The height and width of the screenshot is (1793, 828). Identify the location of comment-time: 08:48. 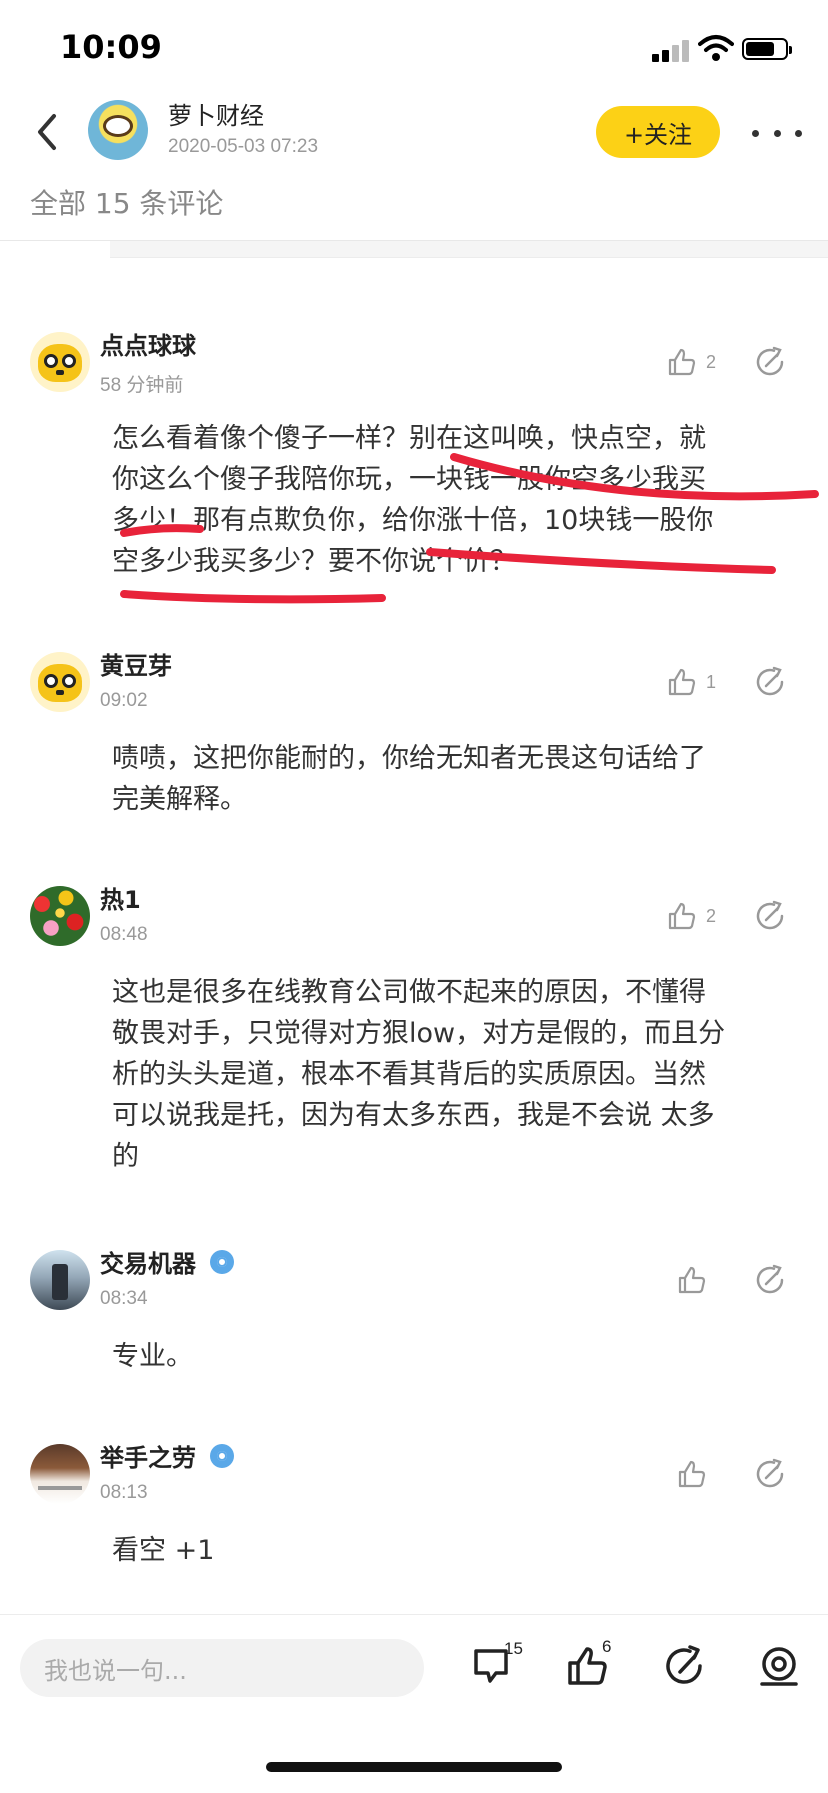
(124, 934).